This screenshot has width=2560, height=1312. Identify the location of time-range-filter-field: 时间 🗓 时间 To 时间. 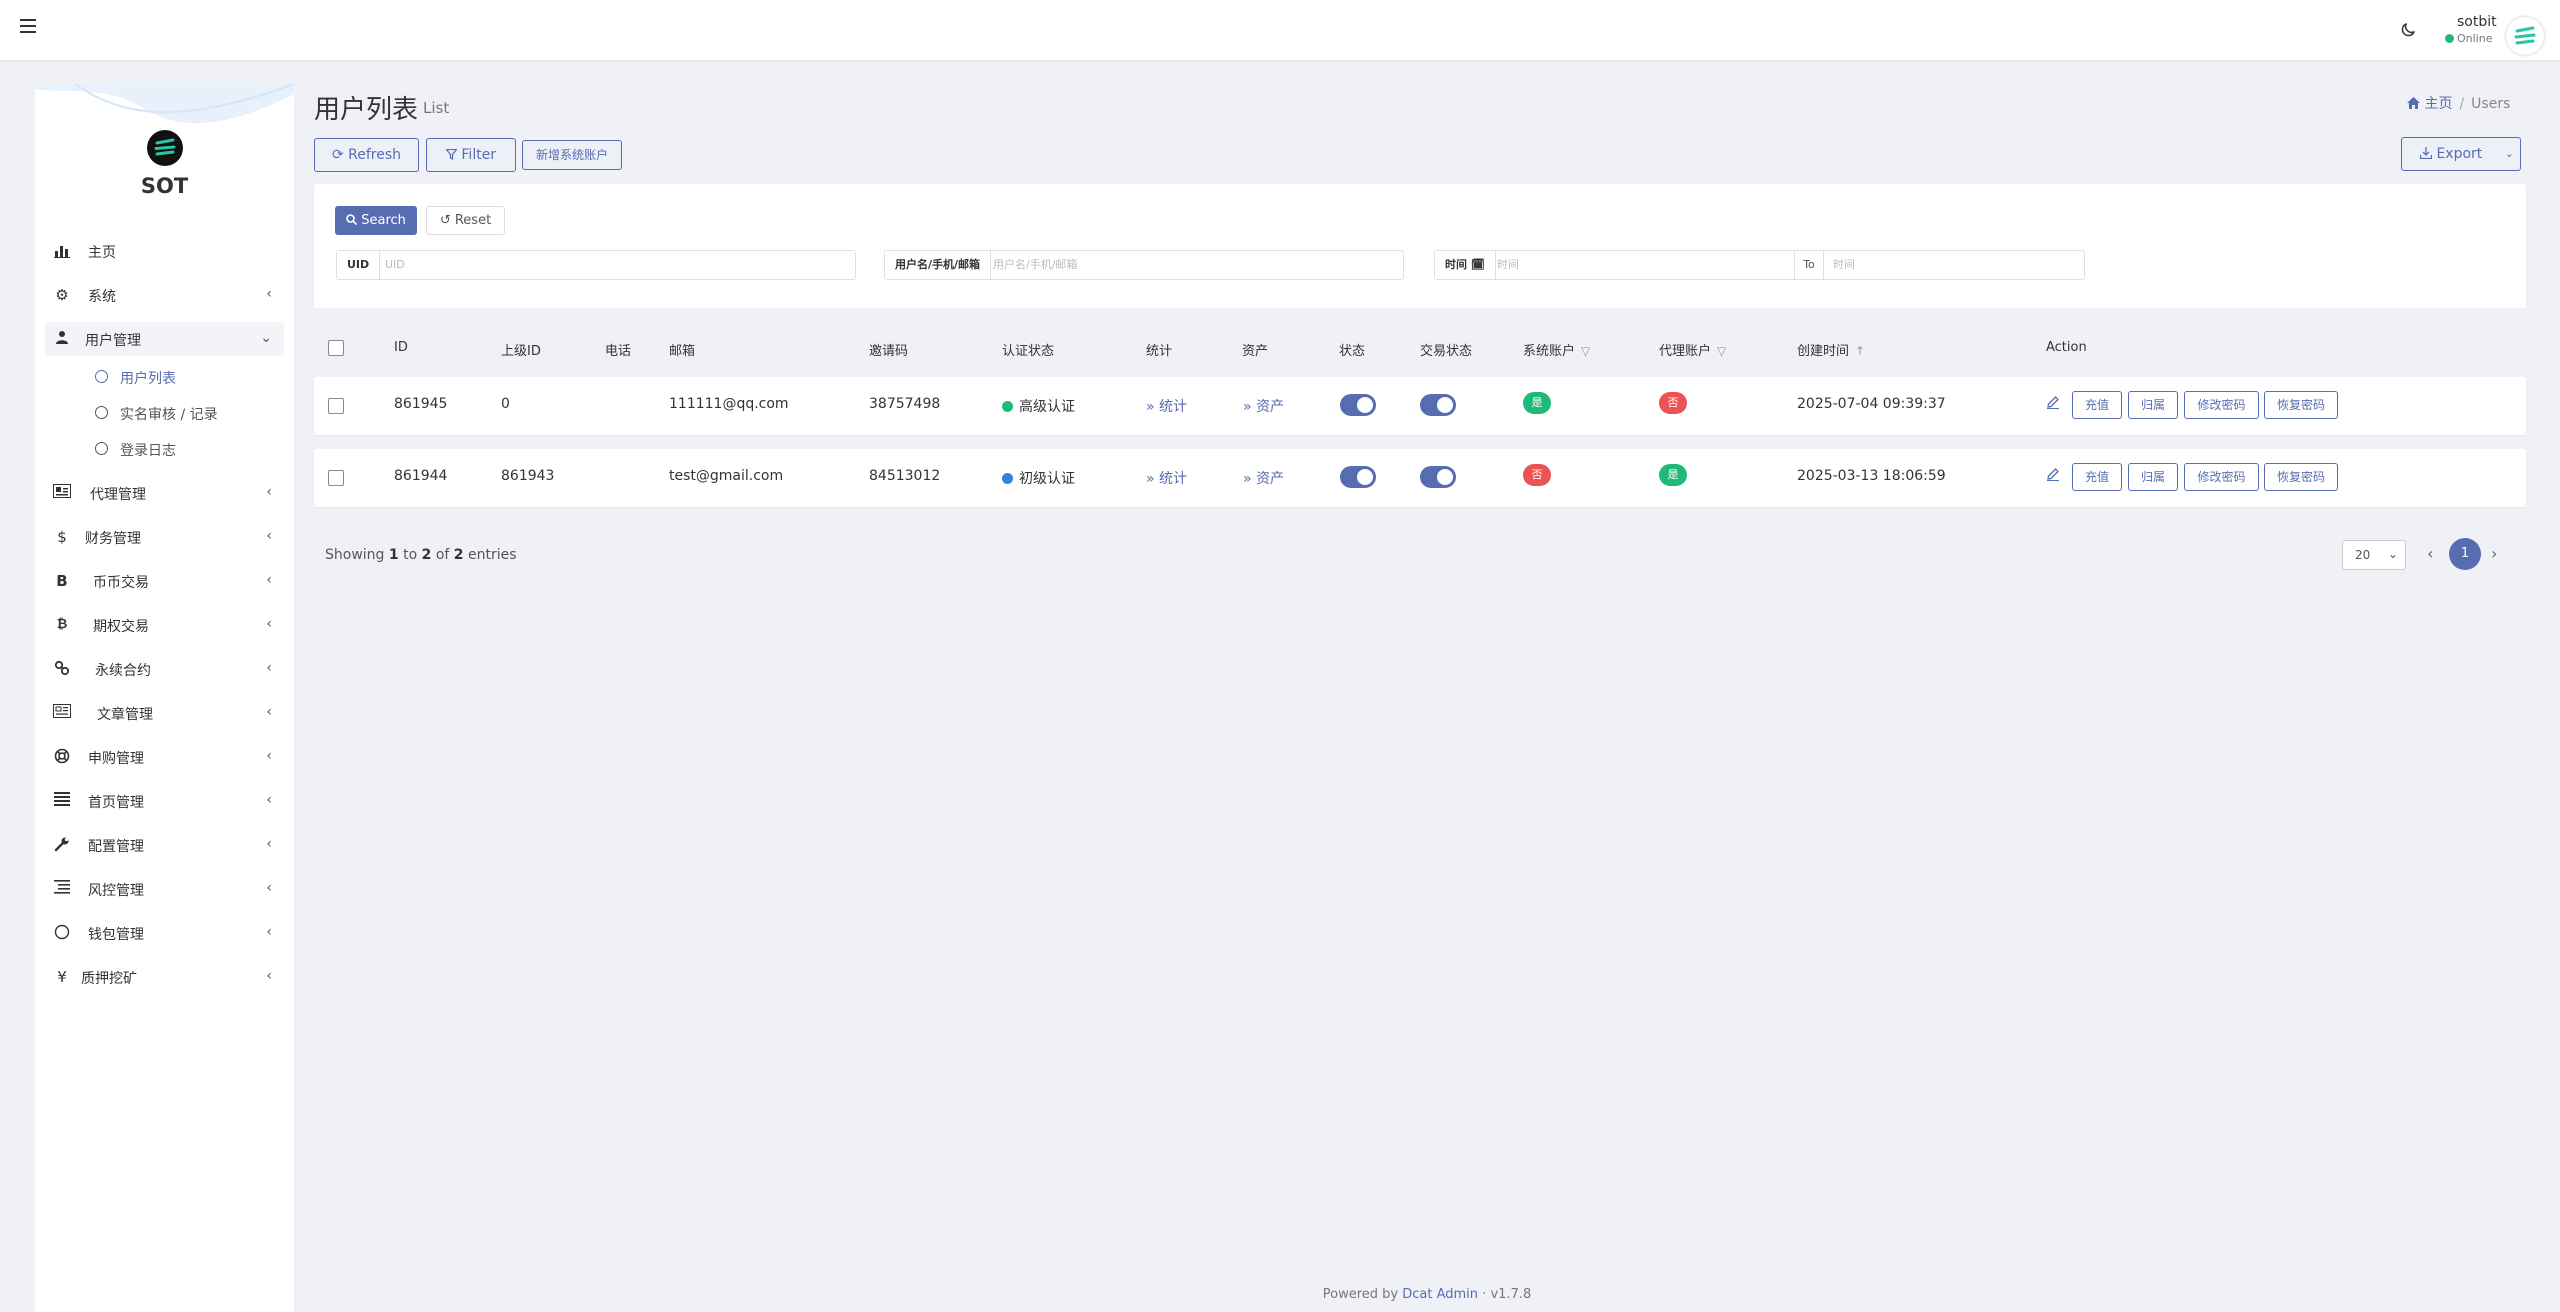
(1759, 265).